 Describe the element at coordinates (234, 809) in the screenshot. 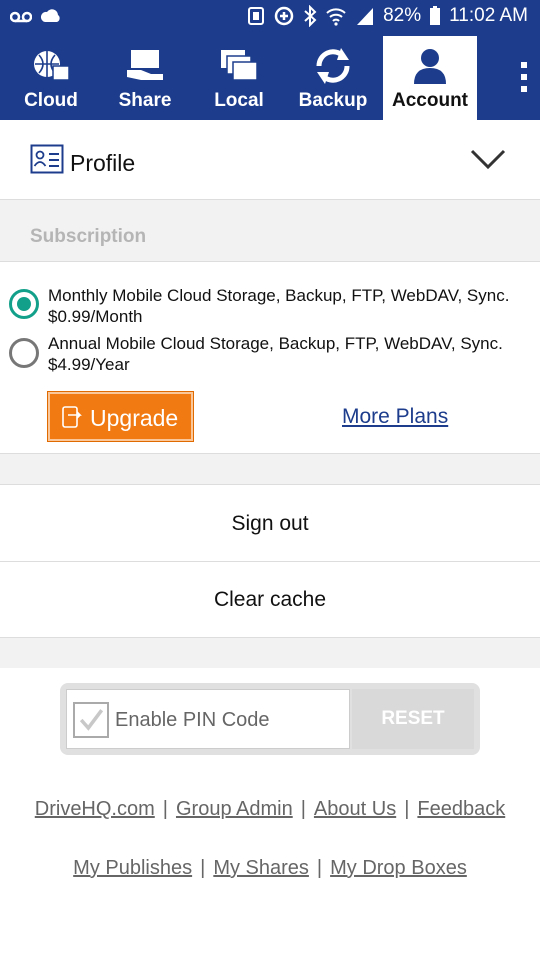

I see `group-admin-link: Group Admin` at that location.